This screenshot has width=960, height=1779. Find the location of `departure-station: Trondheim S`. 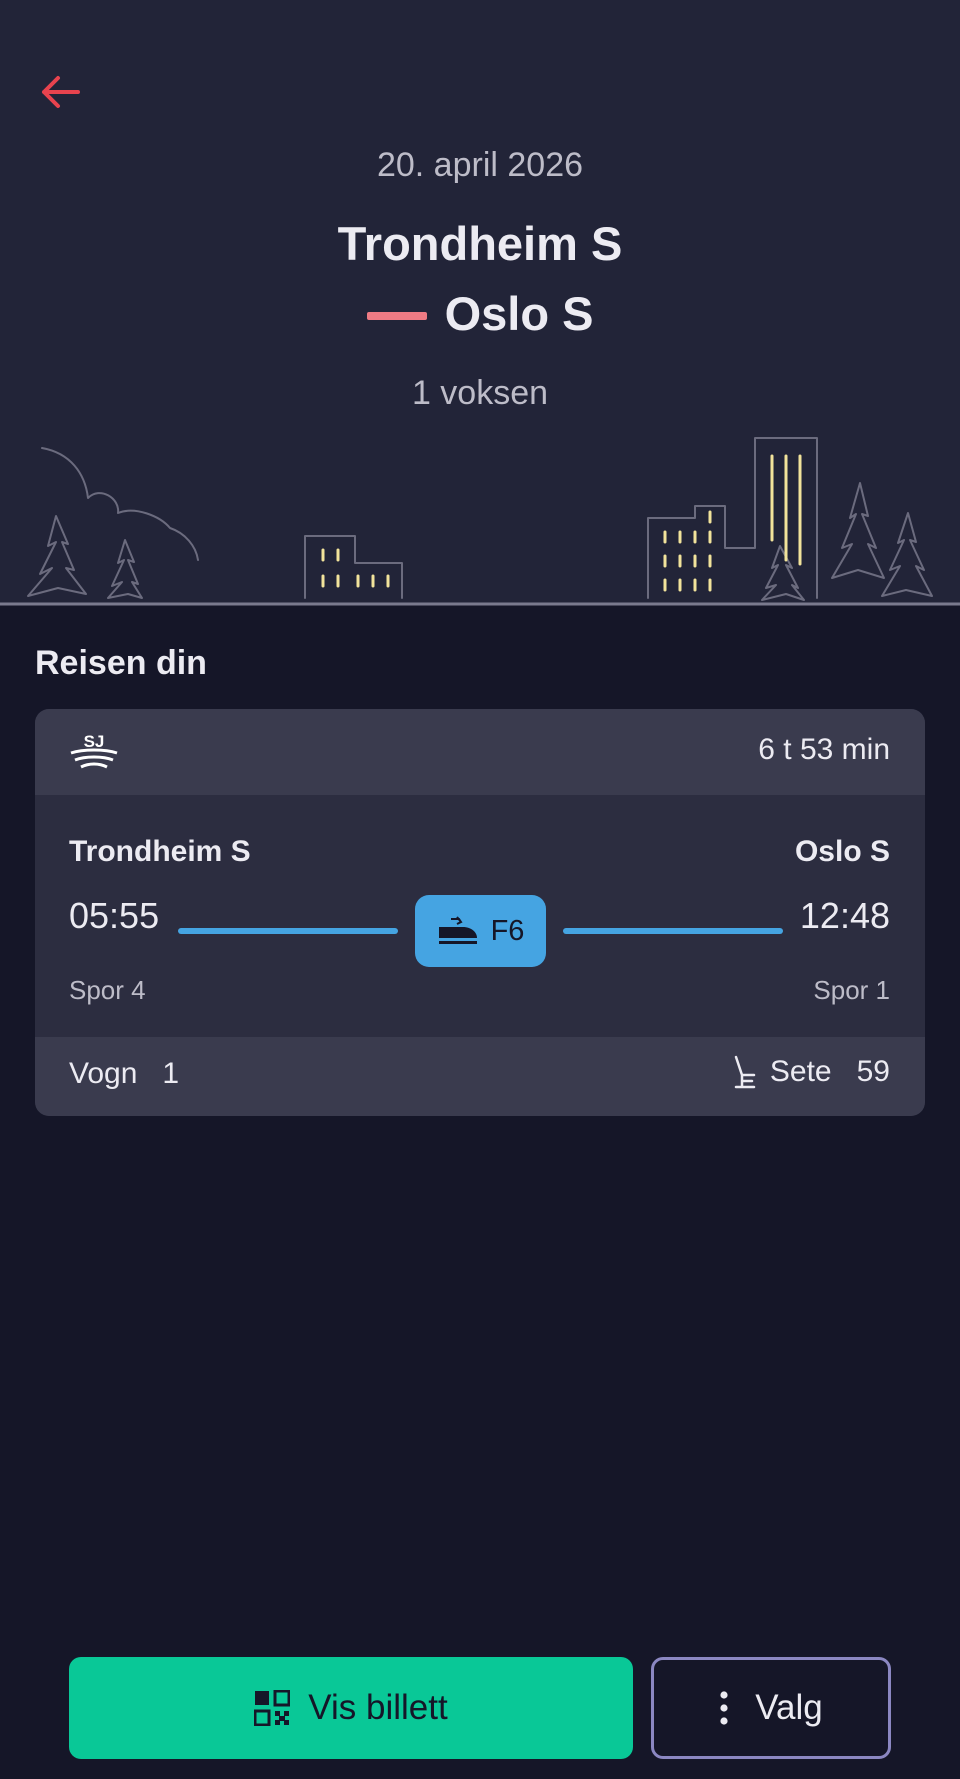

departure-station: Trondheim S is located at coordinates (160, 851).